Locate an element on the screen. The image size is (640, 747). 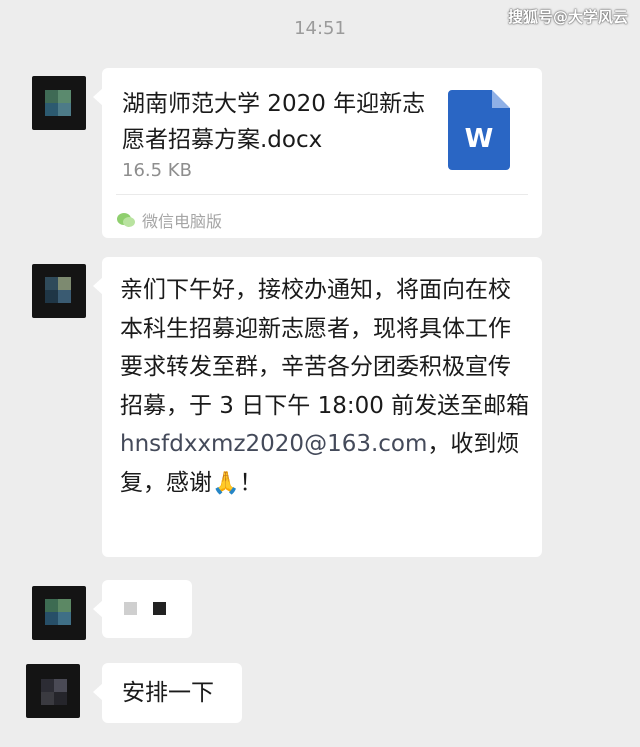
file-source: 微信电脑版 is located at coordinates (169, 220).